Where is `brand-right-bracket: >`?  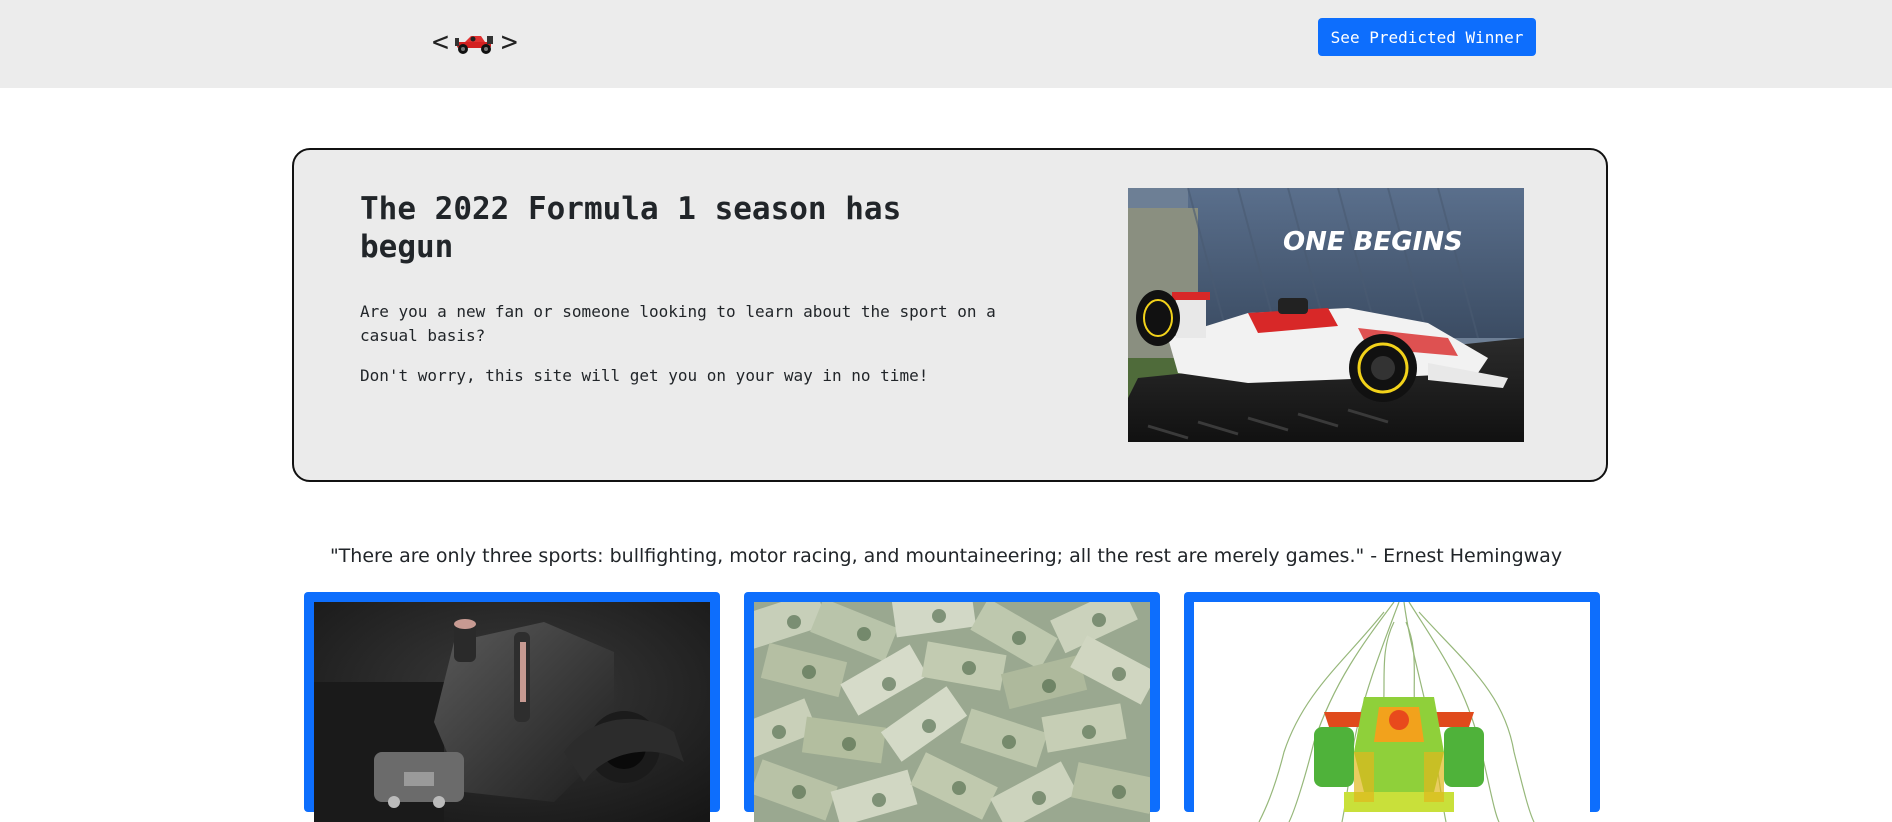 brand-right-bracket: > is located at coordinates (509, 41).